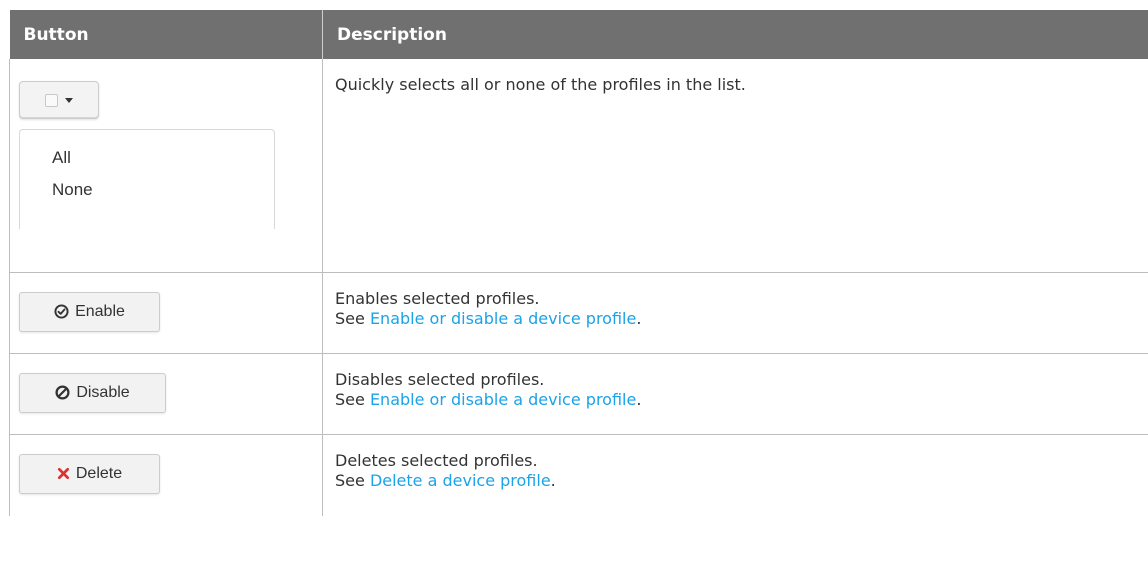  I want to click on button-cell: All None, so click(166, 166).